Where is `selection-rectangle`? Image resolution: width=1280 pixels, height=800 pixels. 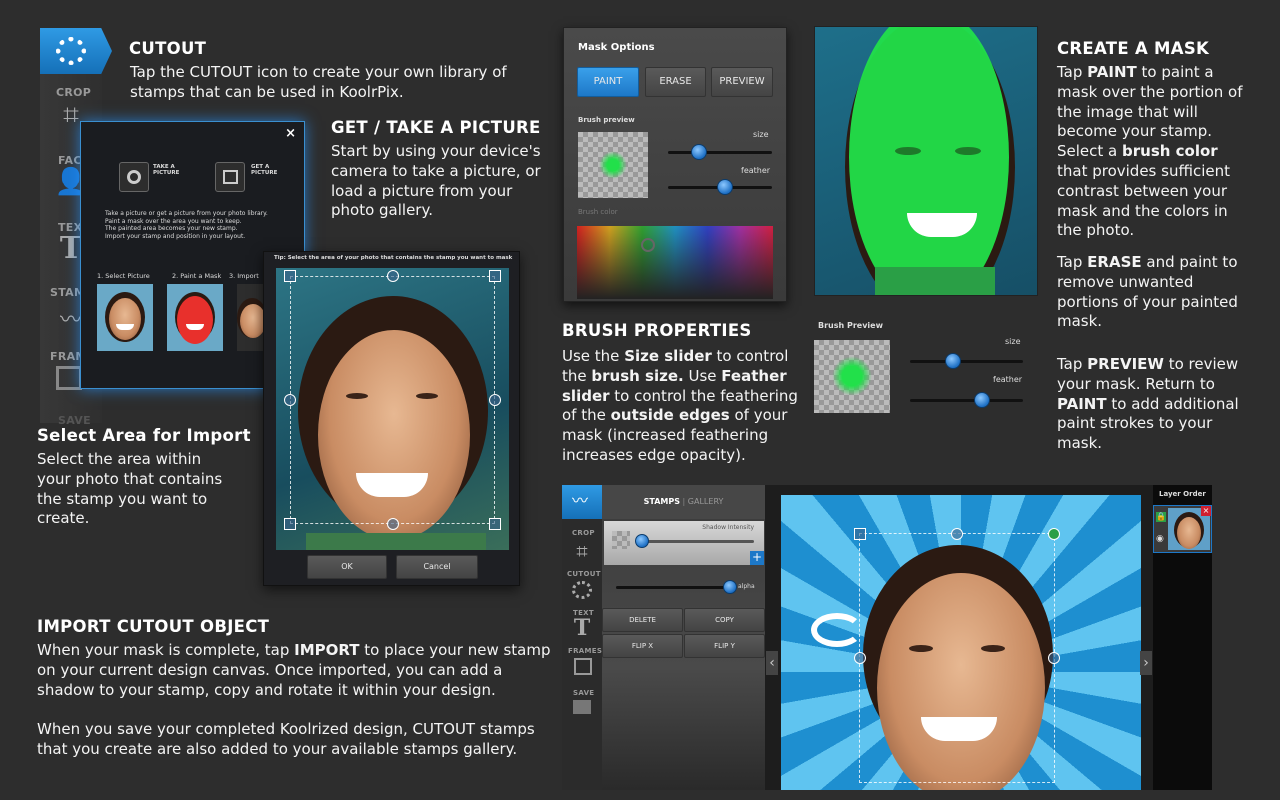
selection-rectangle is located at coordinates (392, 400).